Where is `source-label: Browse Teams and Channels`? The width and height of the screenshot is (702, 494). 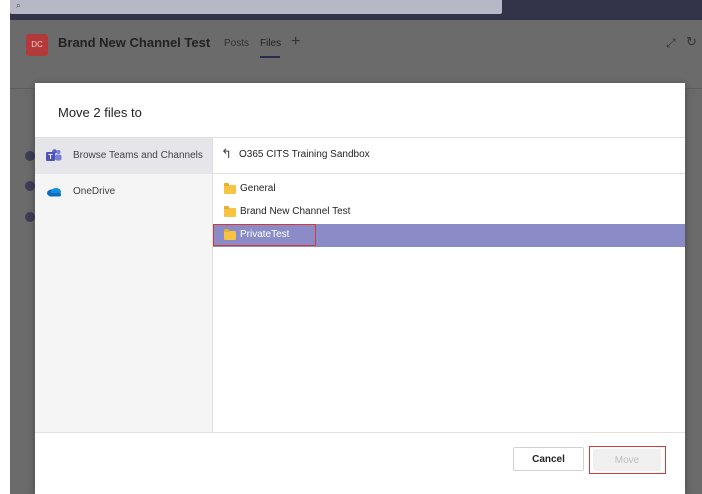
source-label: Browse Teams and Channels is located at coordinates (138, 155).